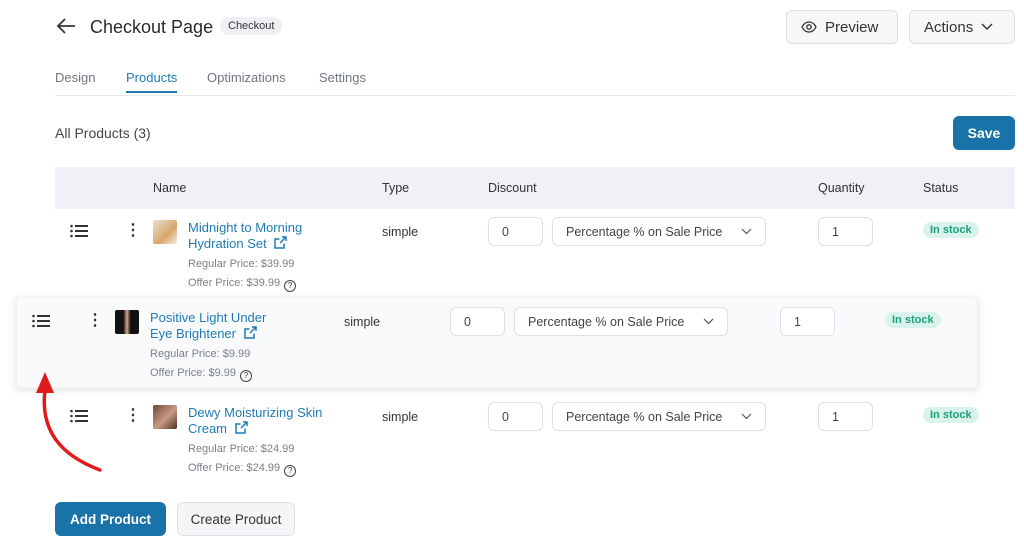 The width and height of the screenshot is (1024, 556). I want to click on add-product-button: Add Product, so click(110, 519).